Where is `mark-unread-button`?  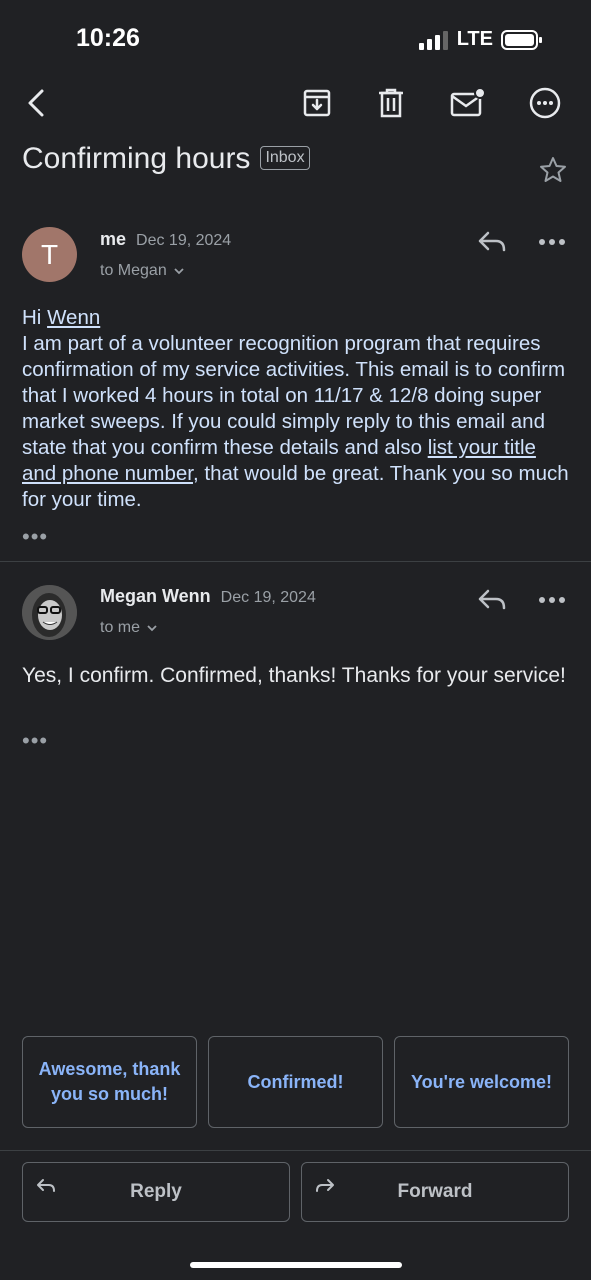
mark-unread-button is located at coordinates (467, 103).